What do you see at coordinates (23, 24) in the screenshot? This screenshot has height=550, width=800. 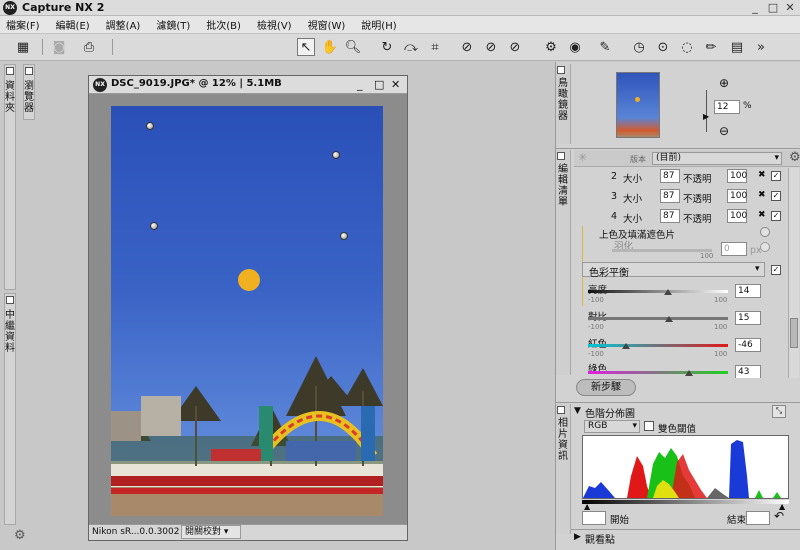 I see `menu-file: 檔案(F)` at bounding box center [23, 24].